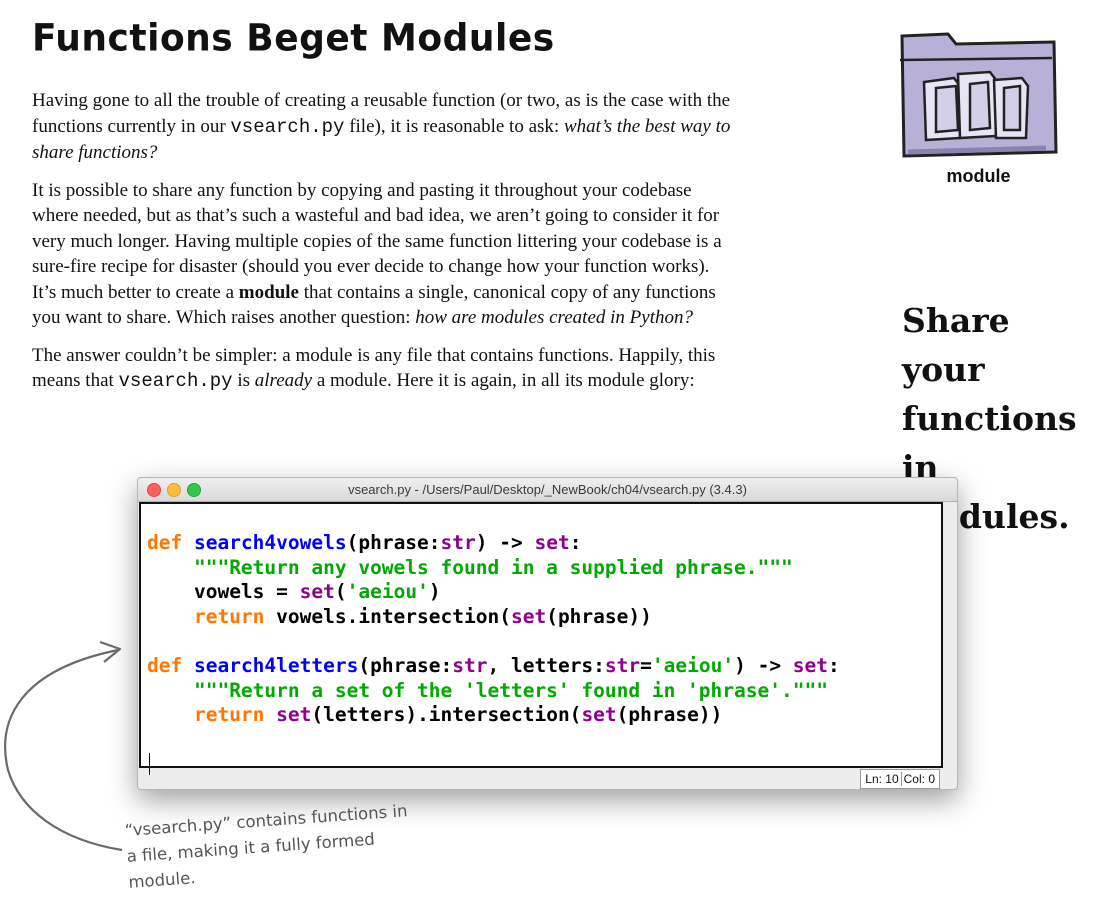  What do you see at coordinates (175, 381) in the screenshot?
I see `filename-code-2: vsearch.py` at bounding box center [175, 381].